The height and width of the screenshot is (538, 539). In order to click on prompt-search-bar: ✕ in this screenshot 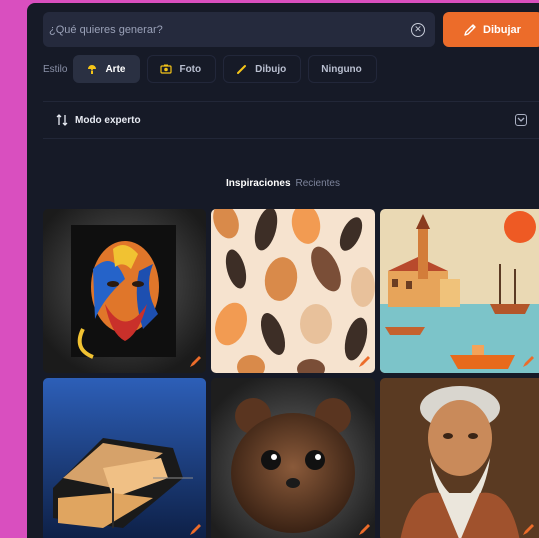, I will do `click(239, 29)`.